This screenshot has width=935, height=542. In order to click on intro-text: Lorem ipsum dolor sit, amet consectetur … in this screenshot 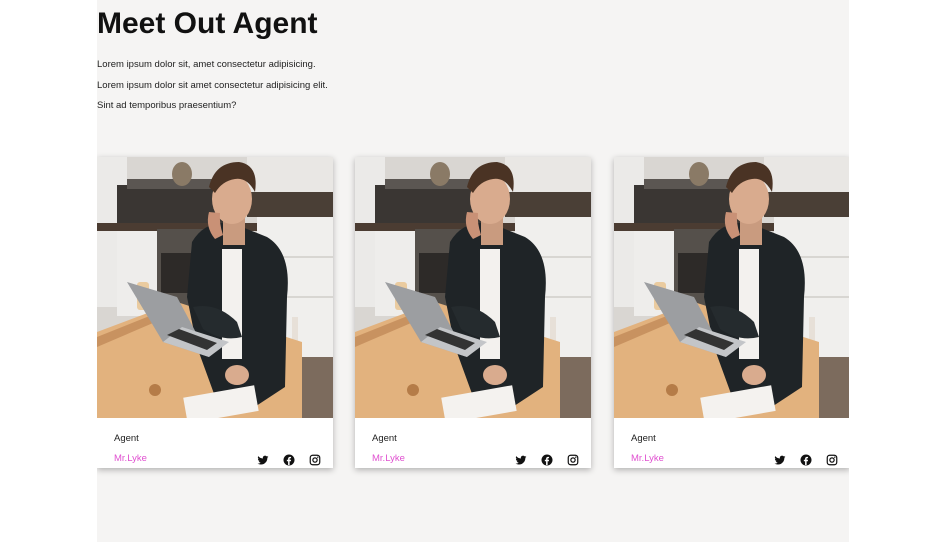, I will do `click(212, 91)`.